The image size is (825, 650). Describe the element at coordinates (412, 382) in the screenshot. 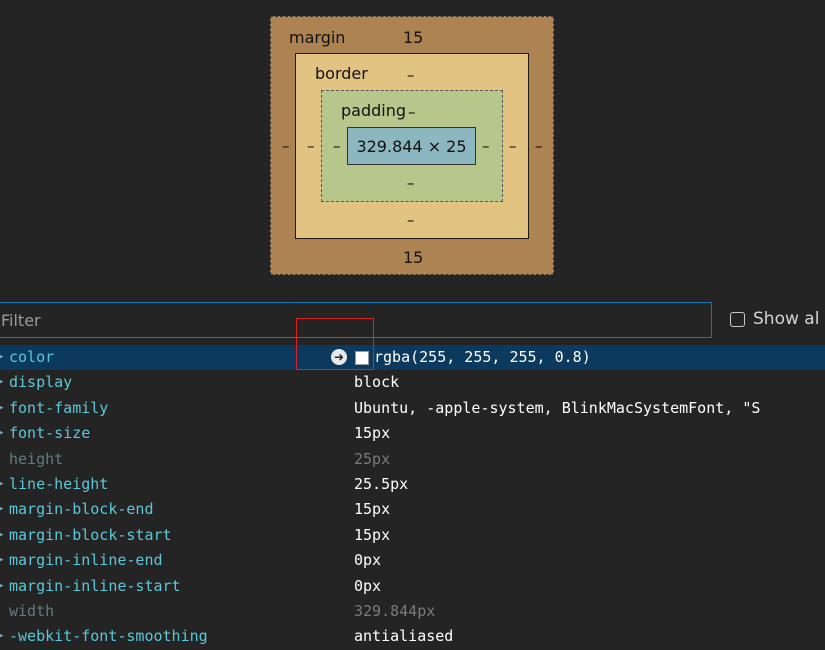

I see `property-row: ▸ display block` at that location.